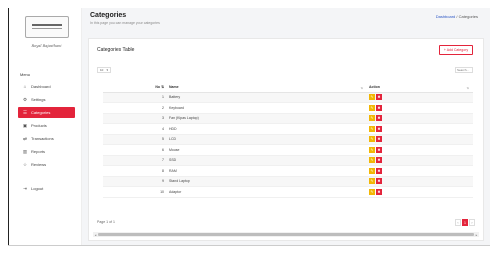 Image resolution: width=495 pixels, height=253 pixels. I want to click on cell-name: RAM, so click(267, 171).